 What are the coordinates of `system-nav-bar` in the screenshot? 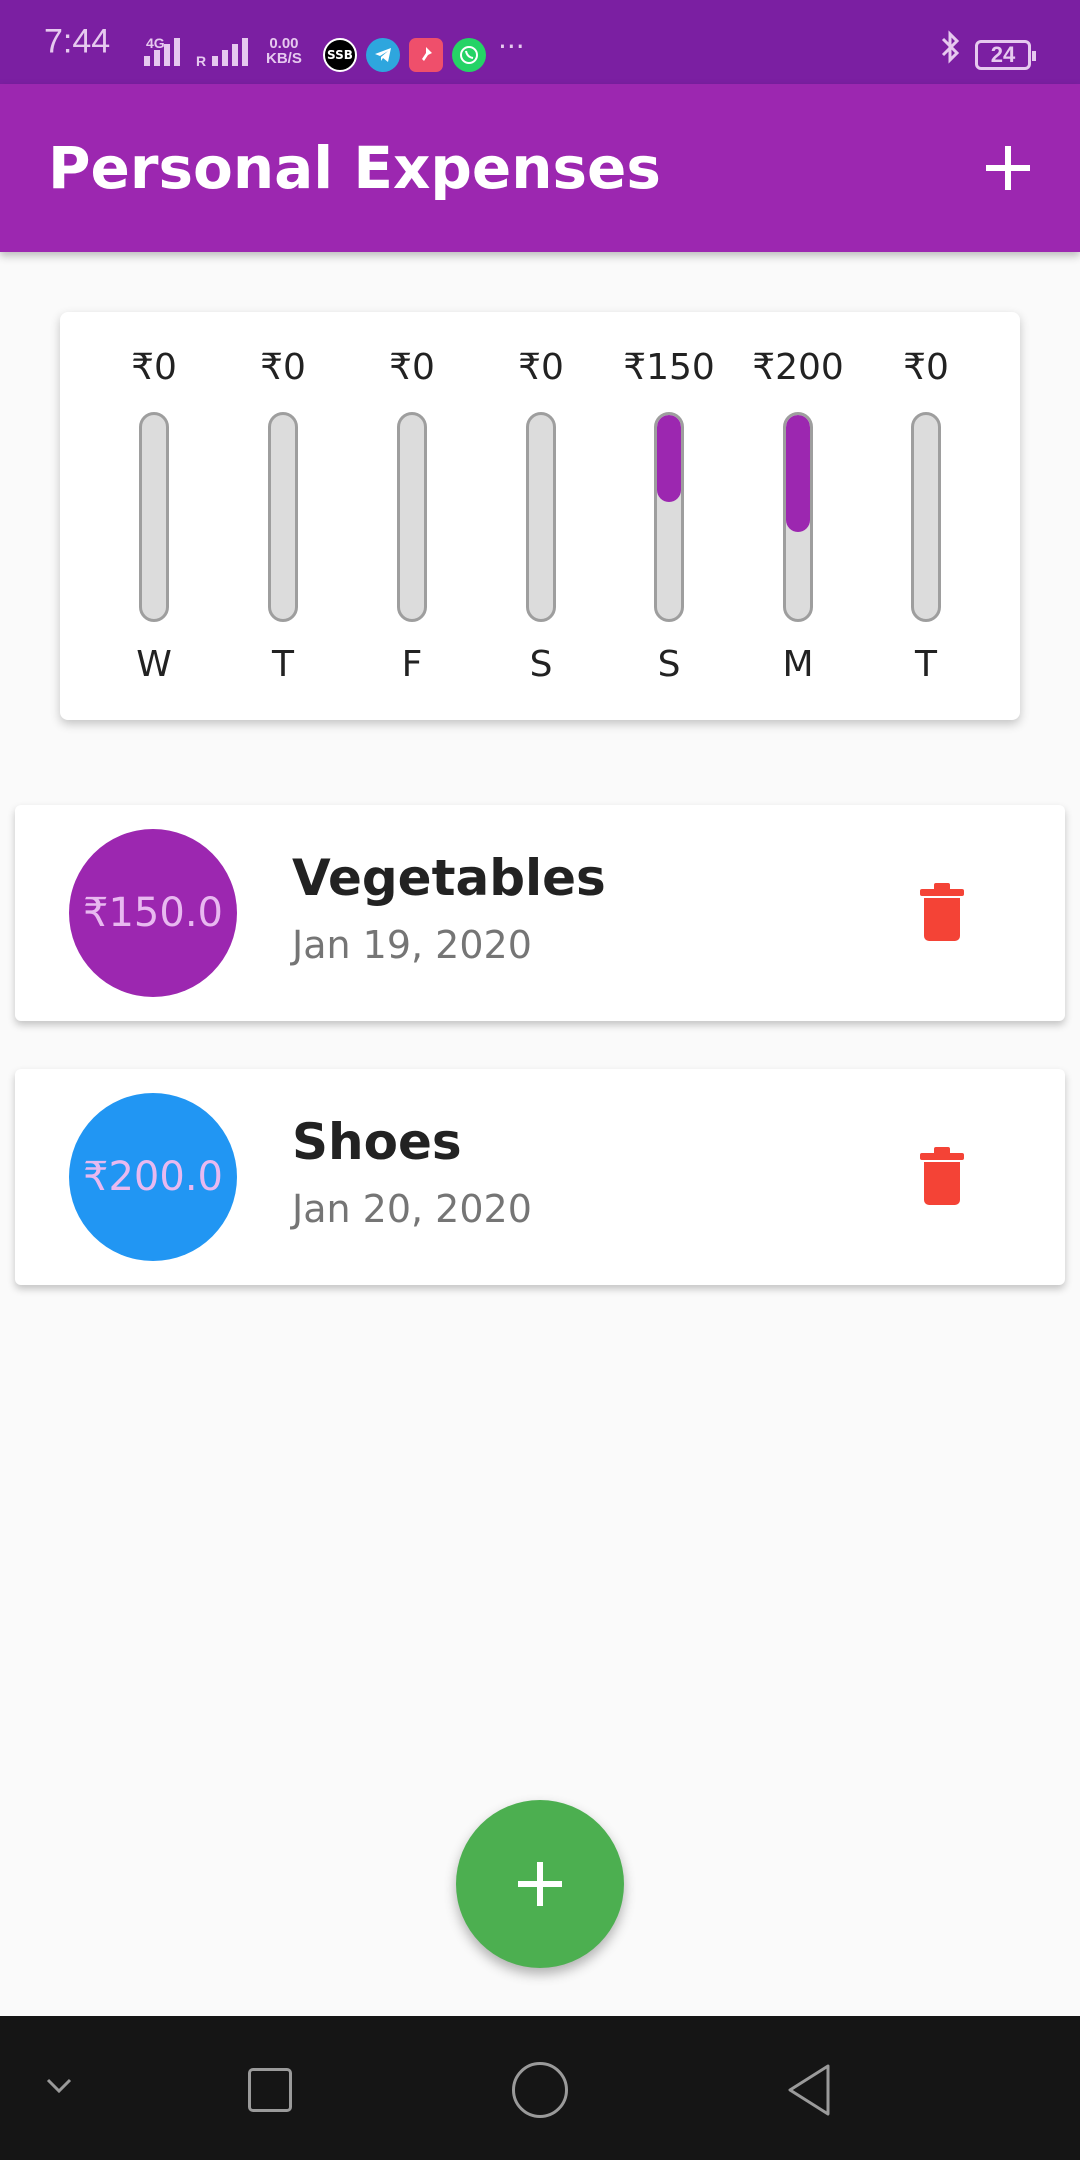 It's located at (540, 2088).